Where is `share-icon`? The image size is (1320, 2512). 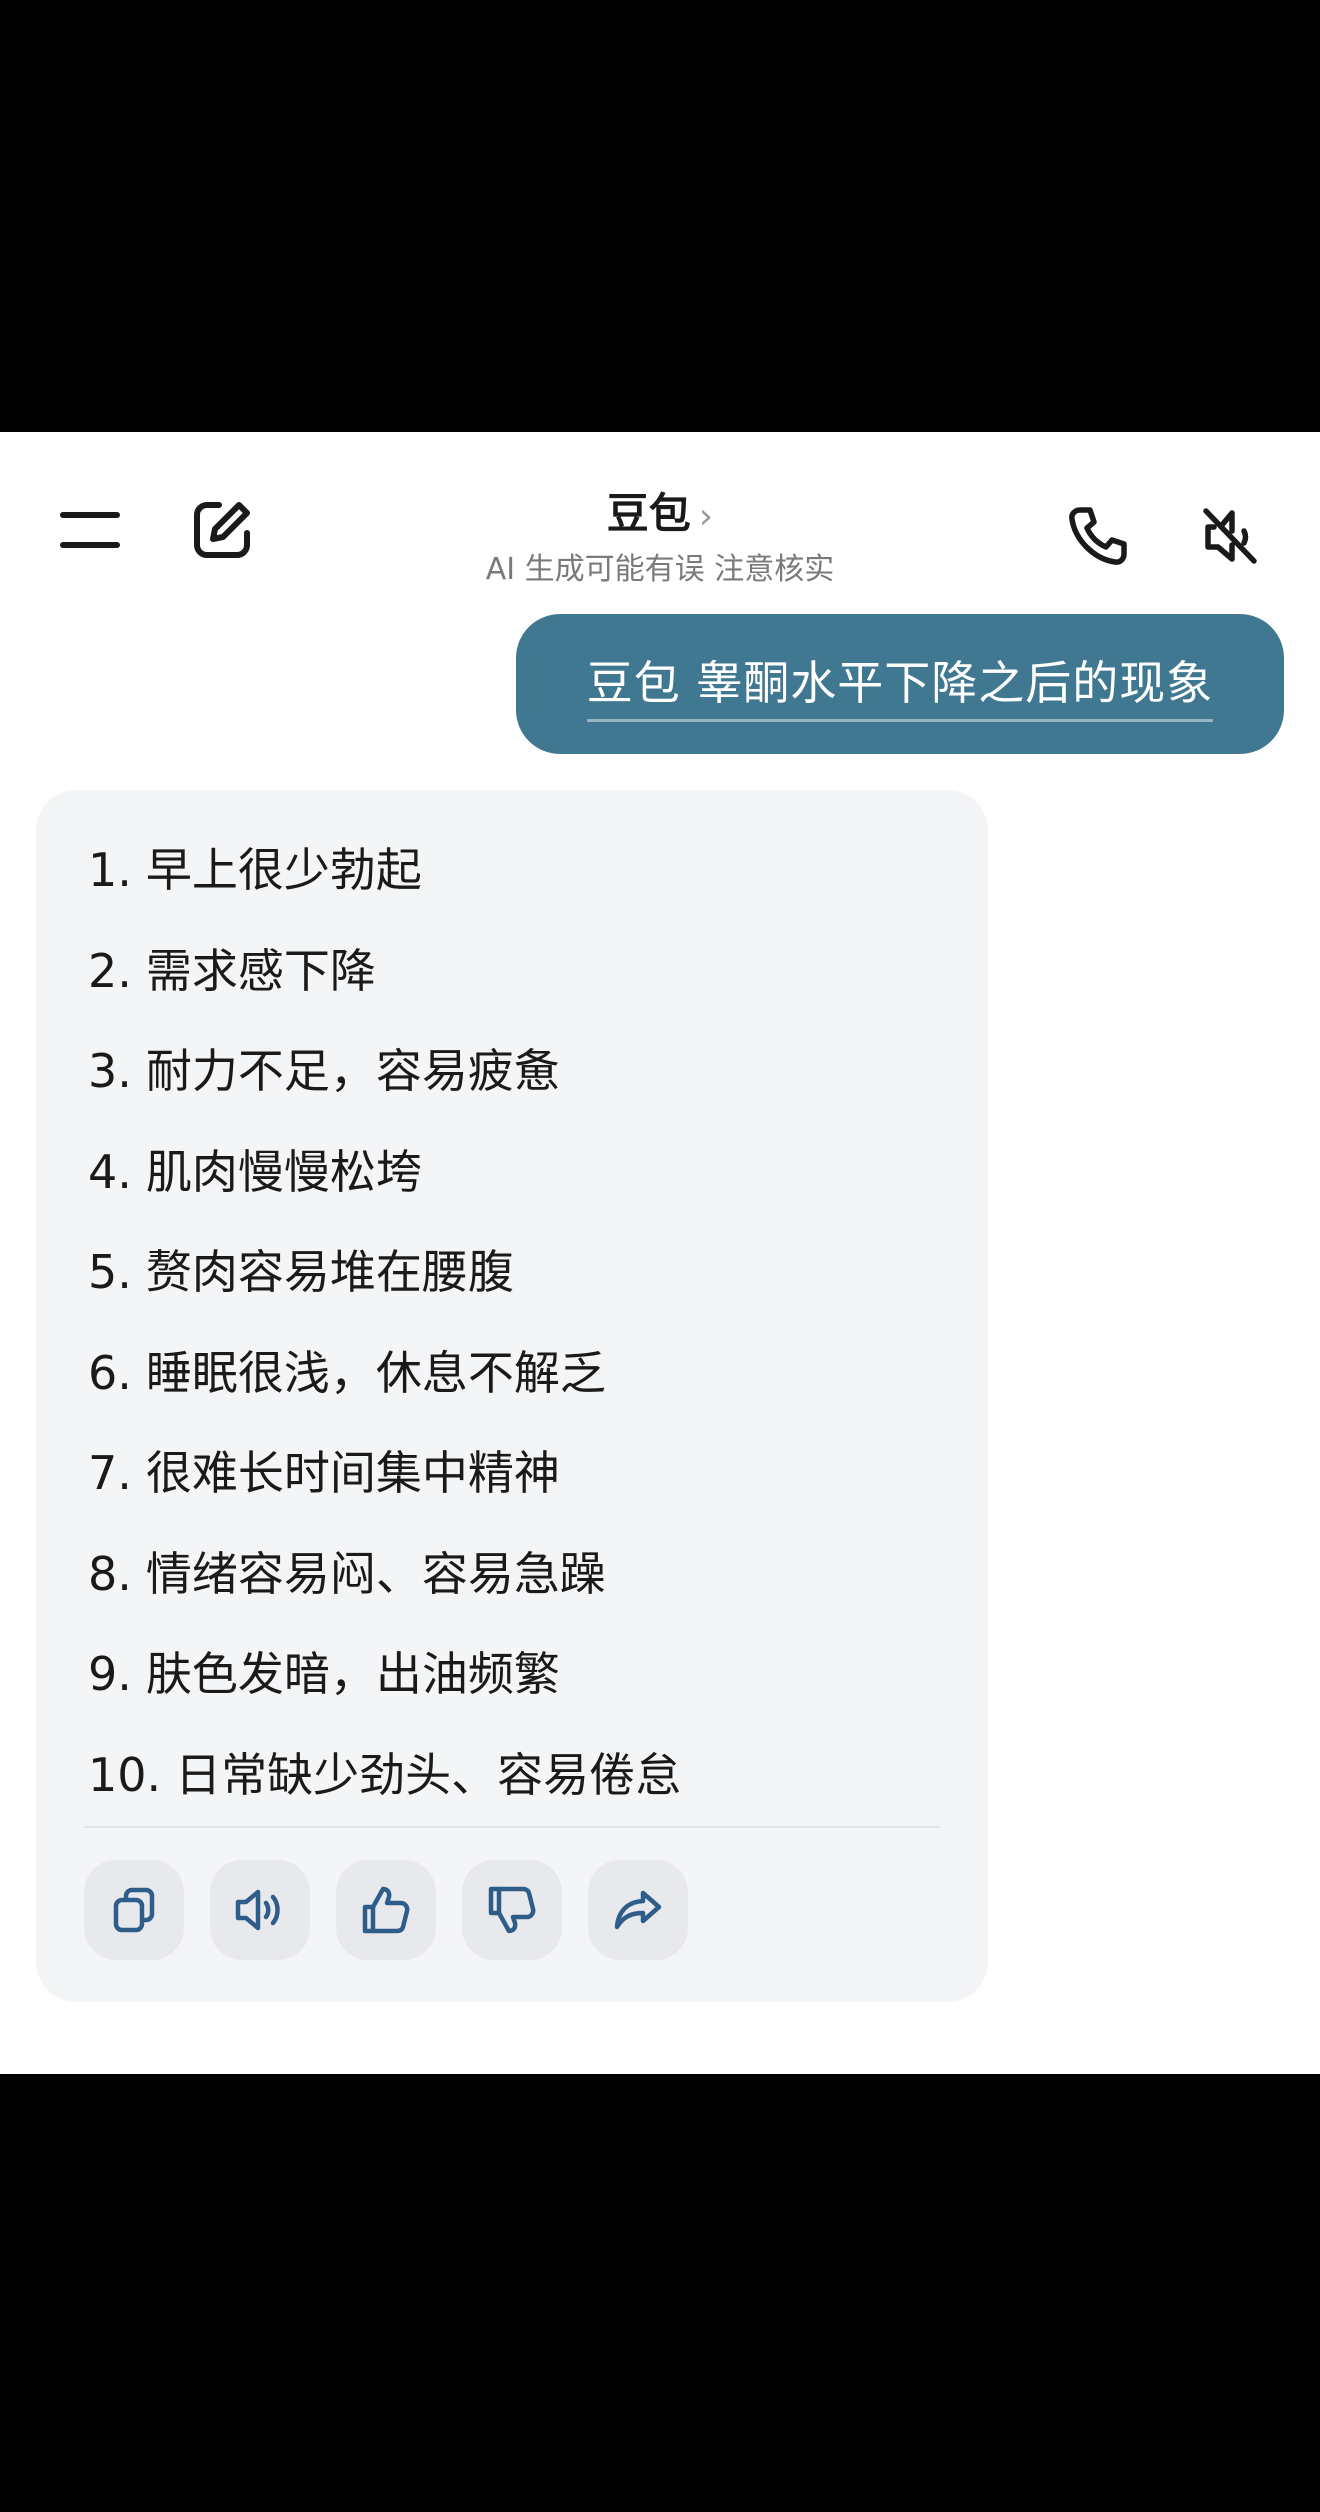 share-icon is located at coordinates (638, 1910).